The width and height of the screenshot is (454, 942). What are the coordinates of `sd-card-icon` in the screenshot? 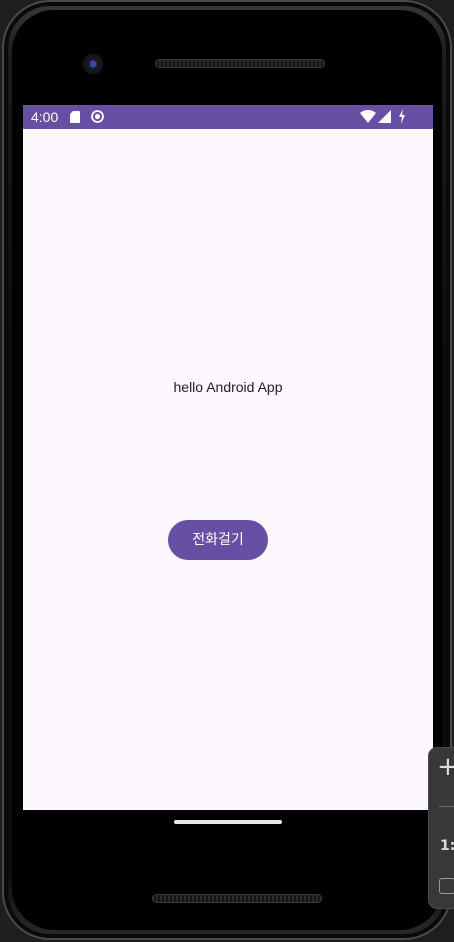 It's located at (75, 117).